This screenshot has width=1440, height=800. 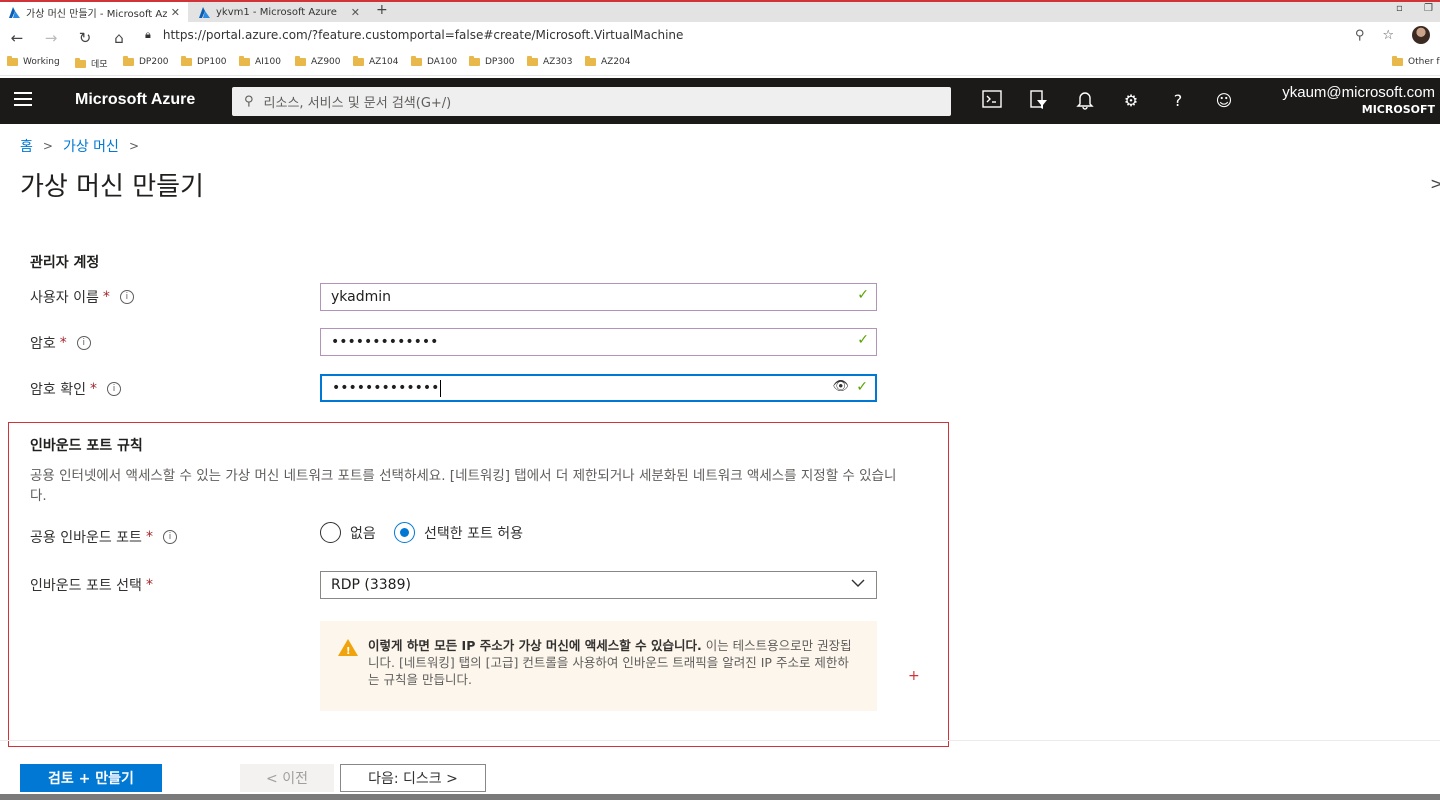 I want to click on bookmark-folder: AZ303, so click(x=550, y=61).